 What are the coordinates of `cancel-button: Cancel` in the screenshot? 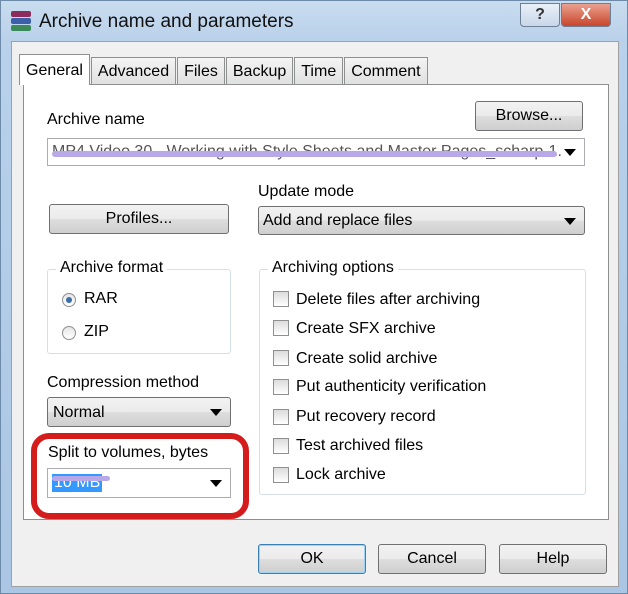 It's located at (432, 559).